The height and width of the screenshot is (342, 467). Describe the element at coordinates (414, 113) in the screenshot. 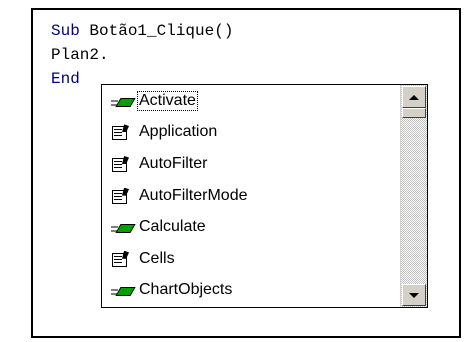

I see `scroll-thumb` at that location.